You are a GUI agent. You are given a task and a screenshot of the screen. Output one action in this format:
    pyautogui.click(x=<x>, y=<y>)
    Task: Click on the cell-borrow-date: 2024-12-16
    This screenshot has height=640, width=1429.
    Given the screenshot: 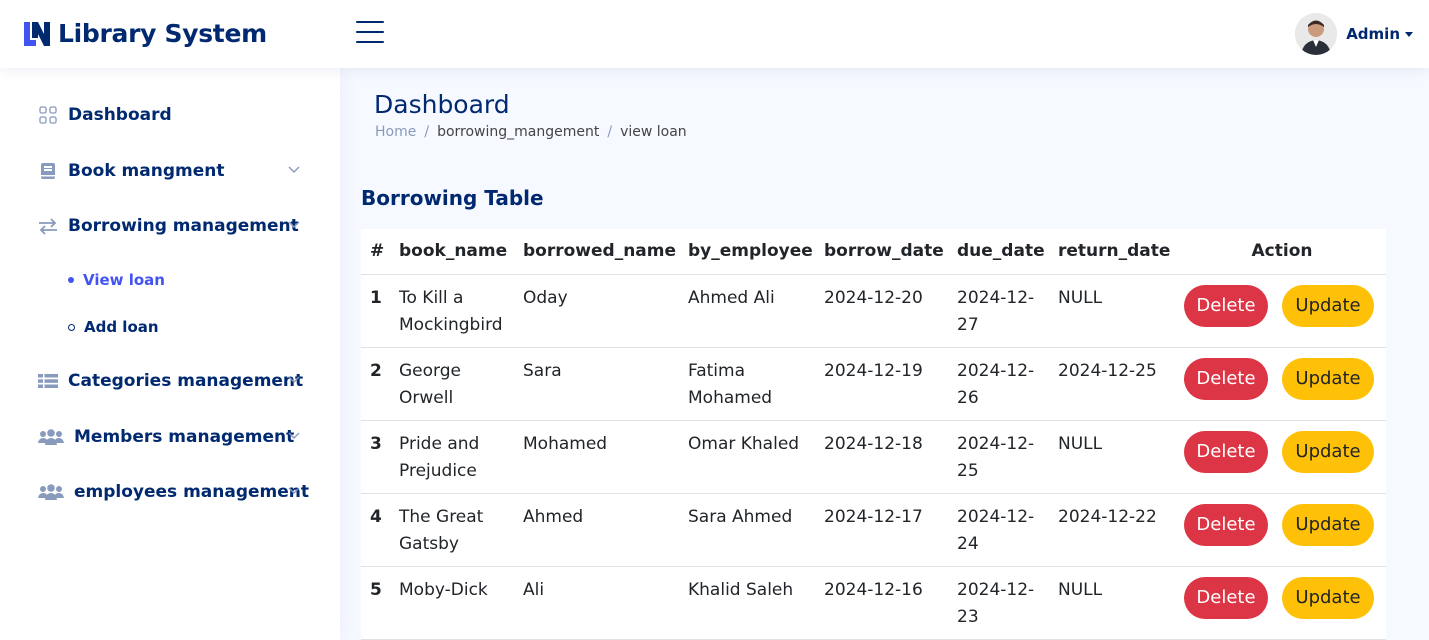 What is the action you would take?
    pyautogui.click(x=890, y=603)
    